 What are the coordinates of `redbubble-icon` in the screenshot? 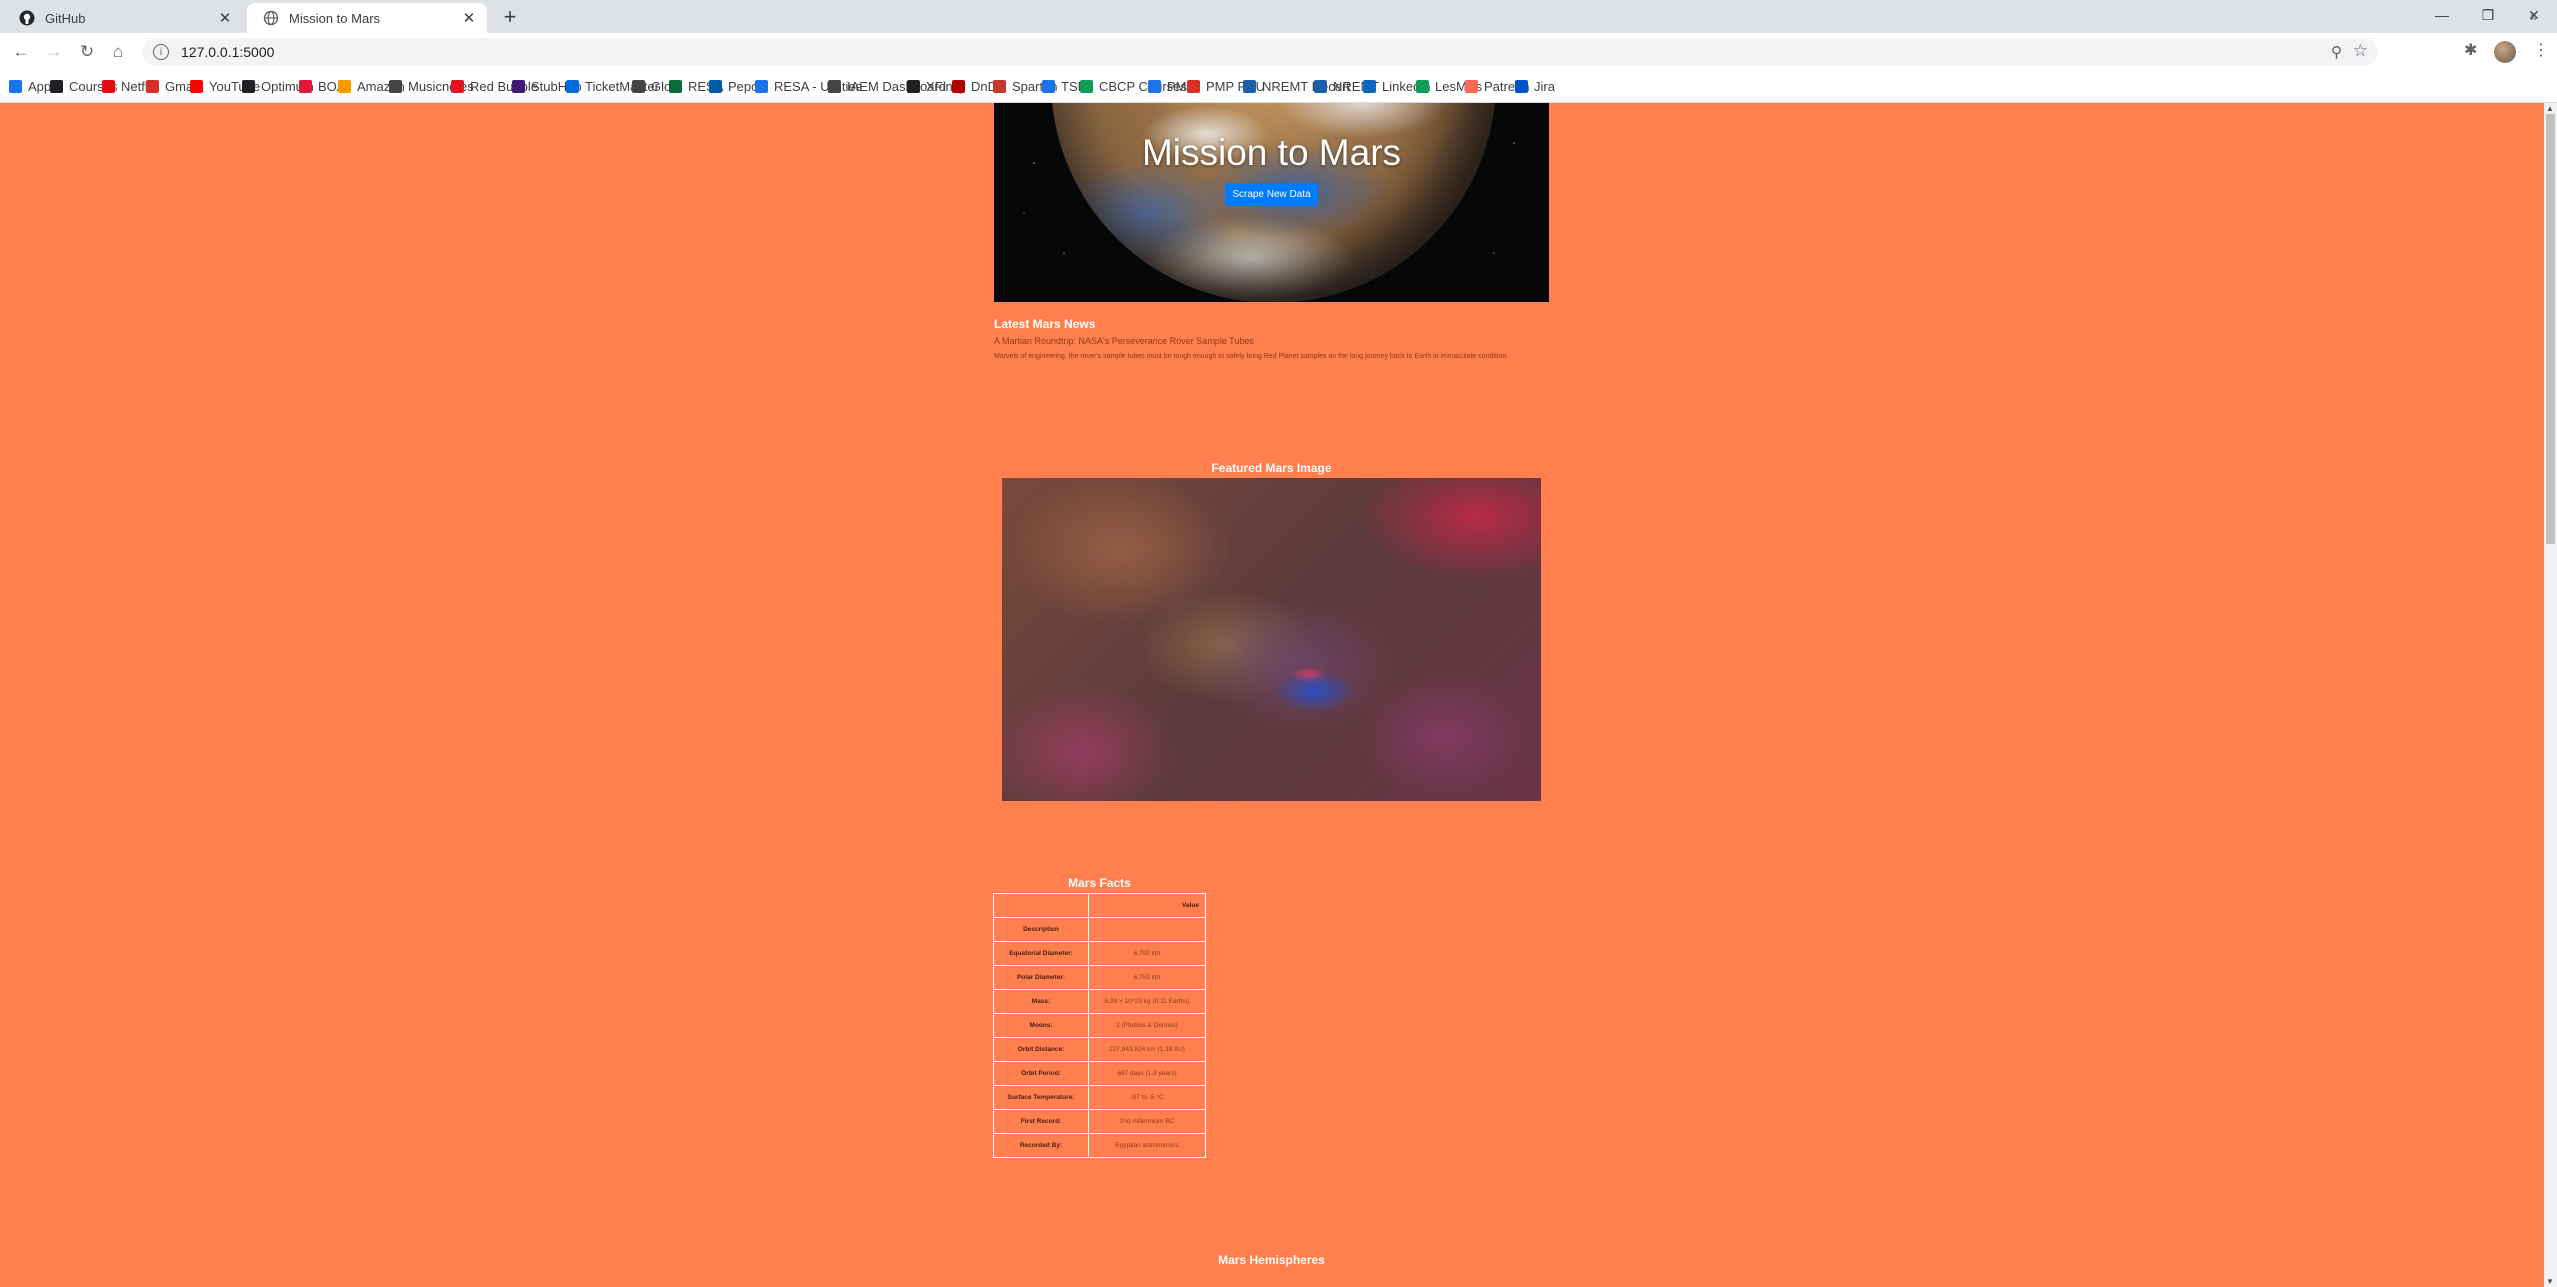 It's located at (457, 86).